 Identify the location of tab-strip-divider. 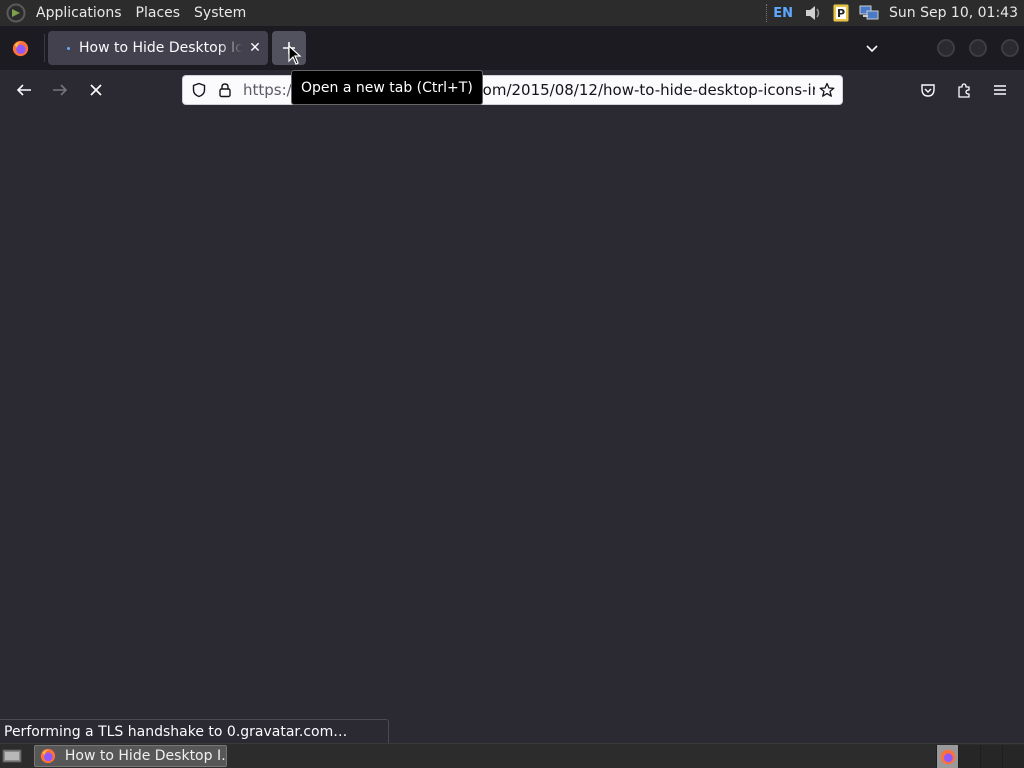
(44, 48).